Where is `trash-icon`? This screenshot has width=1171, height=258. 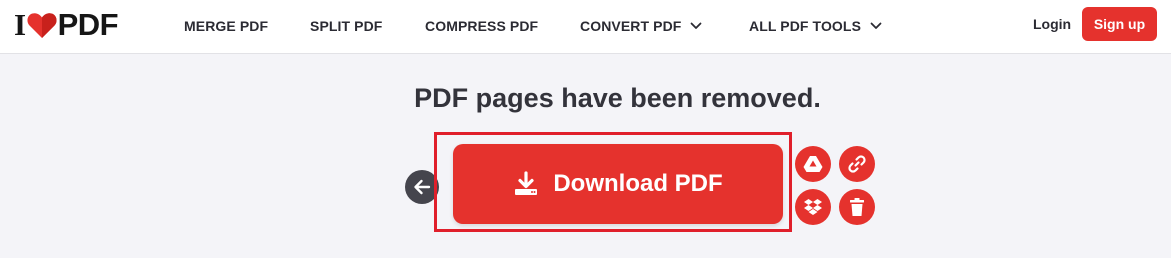 trash-icon is located at coordinates (857, 207).